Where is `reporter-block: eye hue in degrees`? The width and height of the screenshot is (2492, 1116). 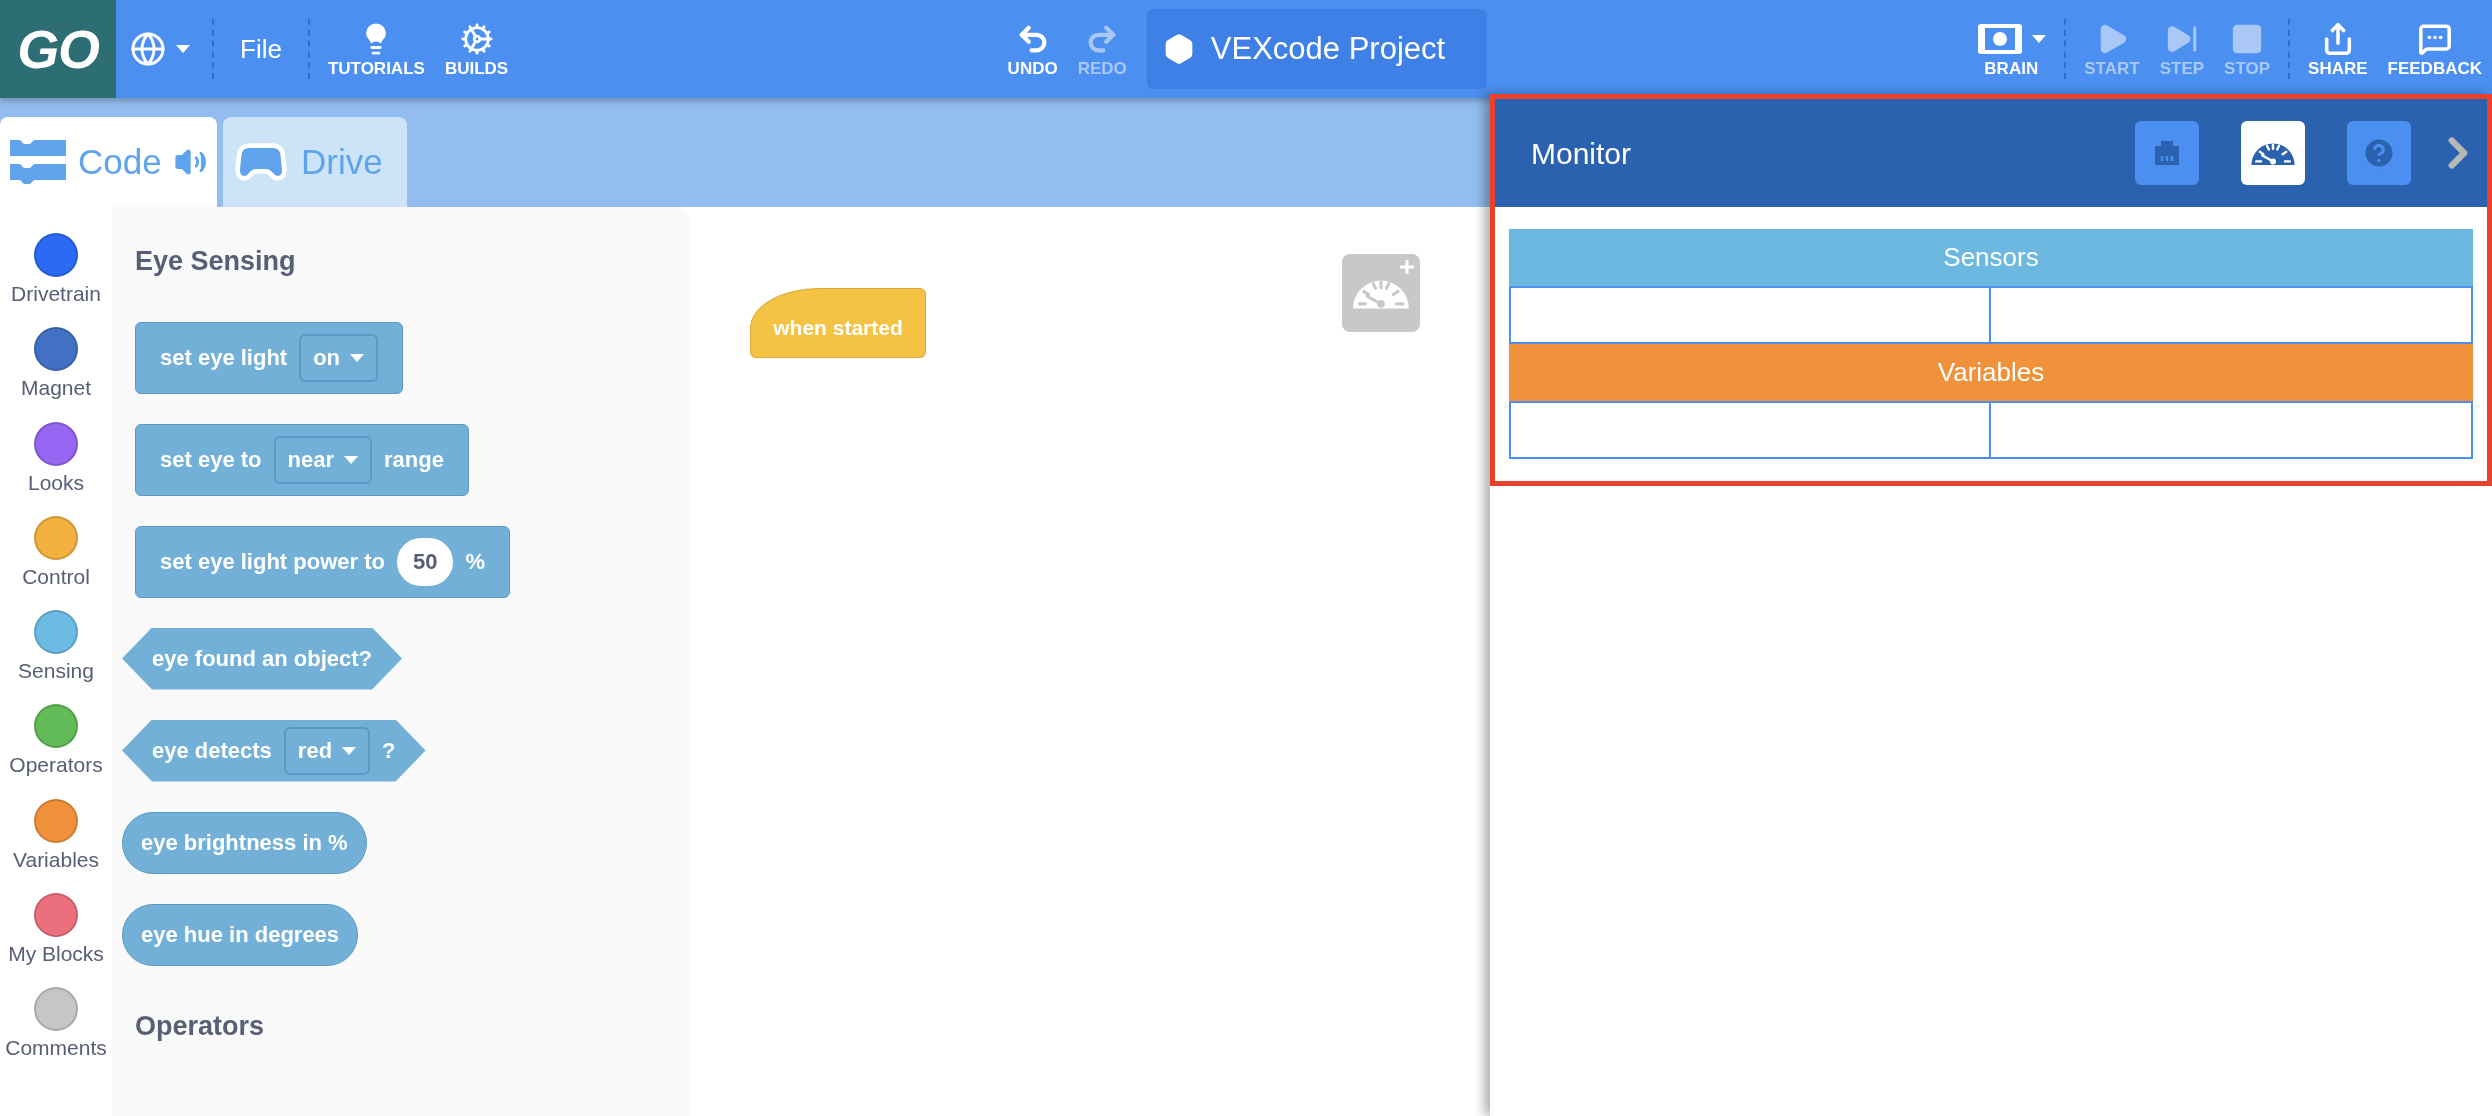 reporter-block: eye hue in degrees is located at coordinates (240, 934).